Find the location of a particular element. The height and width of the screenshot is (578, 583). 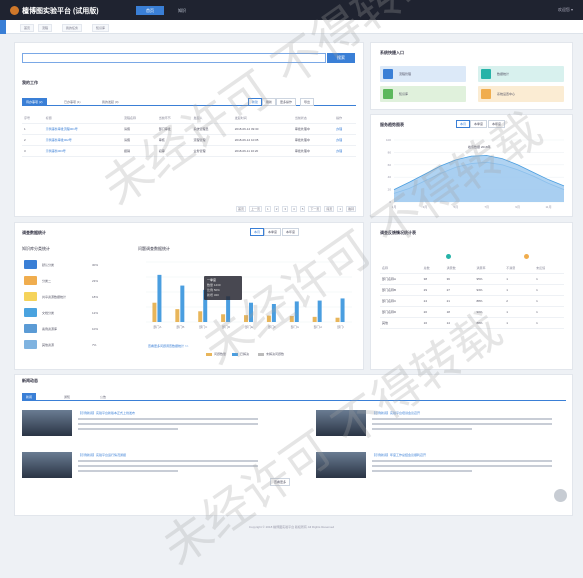

legend-item: 问题数量 is located at coordinates (216, 354).